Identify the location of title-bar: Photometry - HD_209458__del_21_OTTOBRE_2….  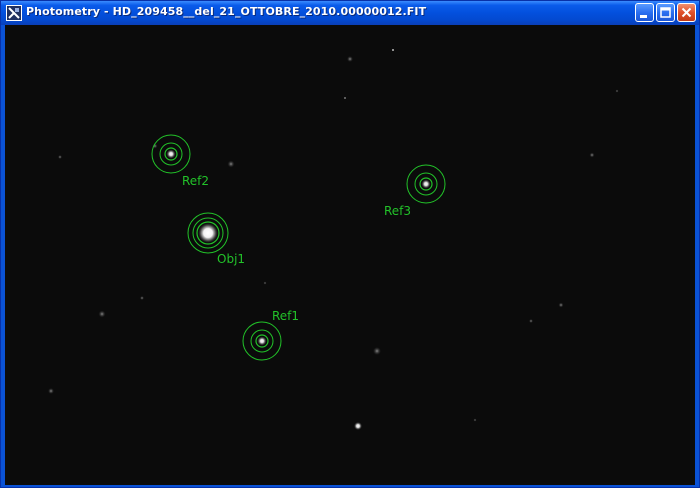
(350, 13).